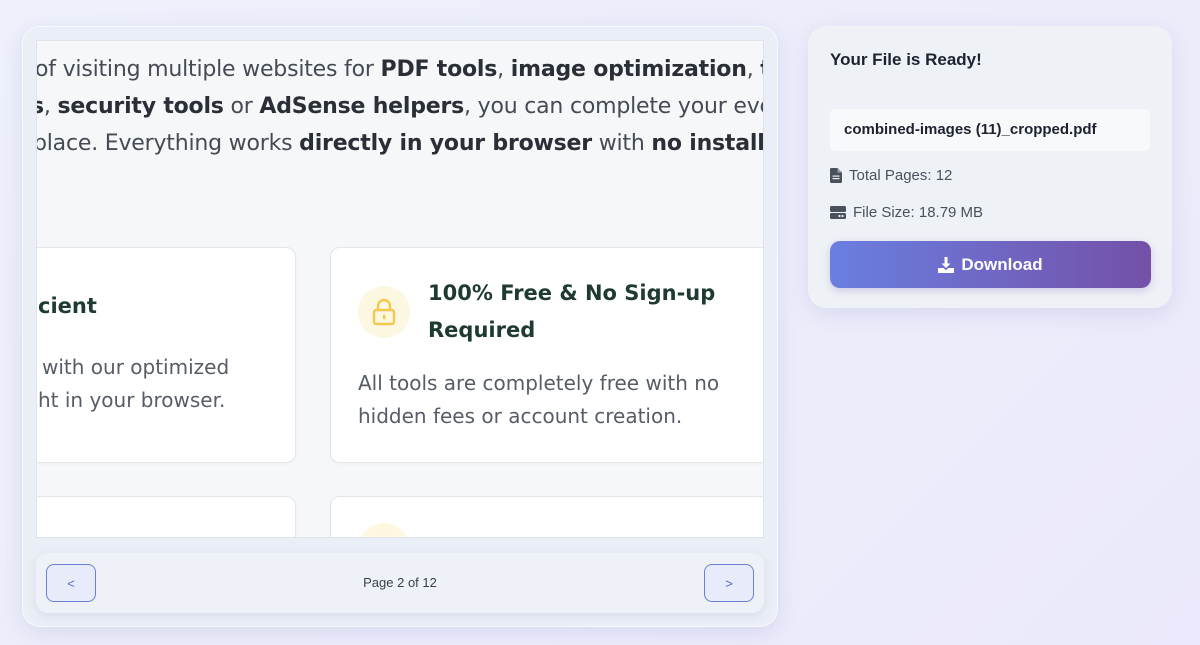 This screenshot has height=645, width=1200. What do you see at coordinates (140, 106) in the screenshot?
I see `intro-bold-text: security tools` at bounding box center [140, 106].